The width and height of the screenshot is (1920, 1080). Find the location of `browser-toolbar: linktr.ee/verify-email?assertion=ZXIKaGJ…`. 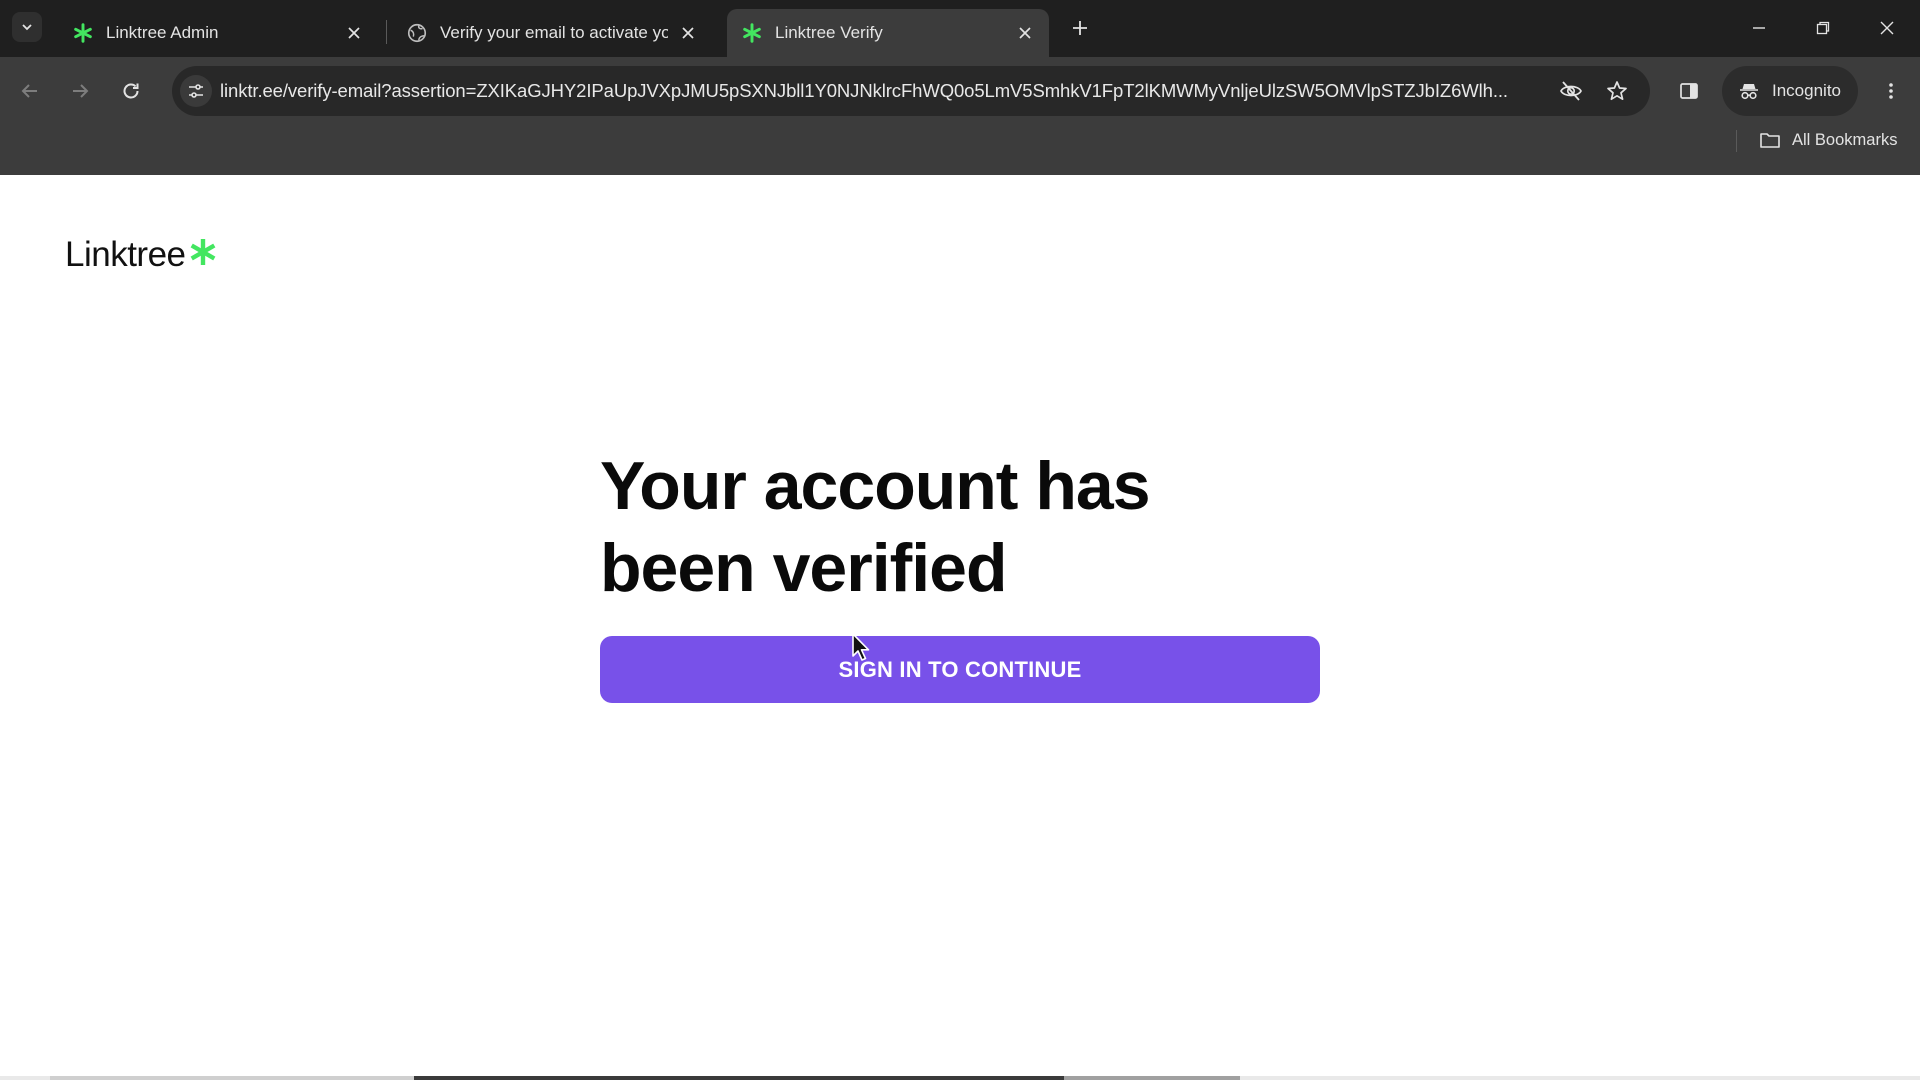

browser-toolbar: linktr.ee/verify-email?assertion=ZXIKaGJ… is located at coordinates (960, 116).